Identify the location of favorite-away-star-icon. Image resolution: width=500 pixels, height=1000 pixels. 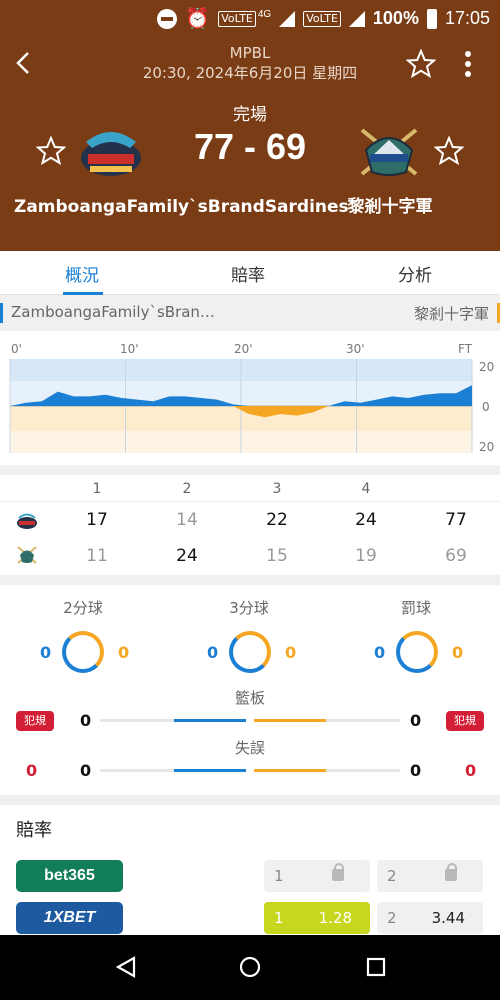
(449, 151).